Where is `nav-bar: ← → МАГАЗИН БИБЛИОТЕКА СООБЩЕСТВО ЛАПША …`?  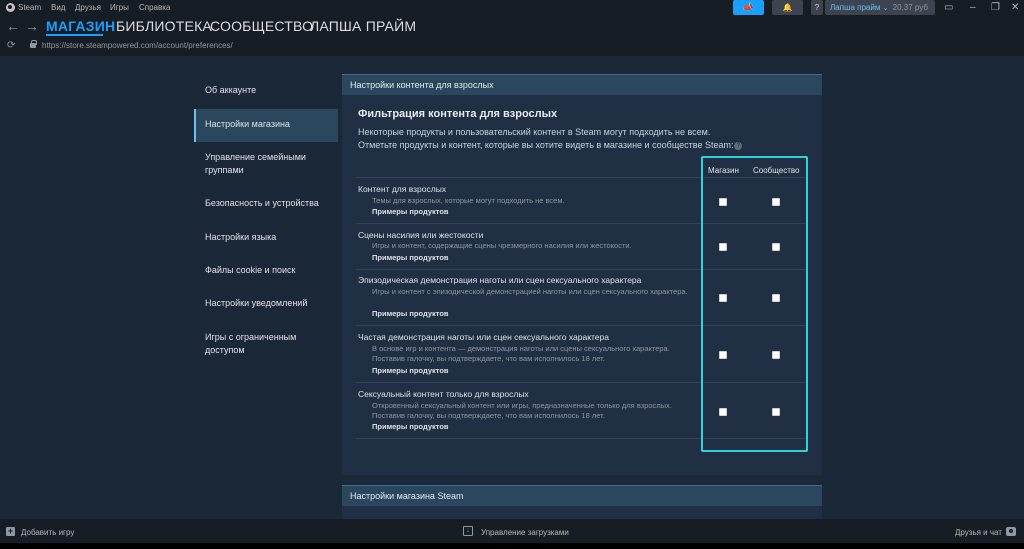
nav-bar: ← → МАГАЗИН БИБЛИОТЕКА СООБЩЕСТВО ЛАПША … is located at coordinates (512, 26).